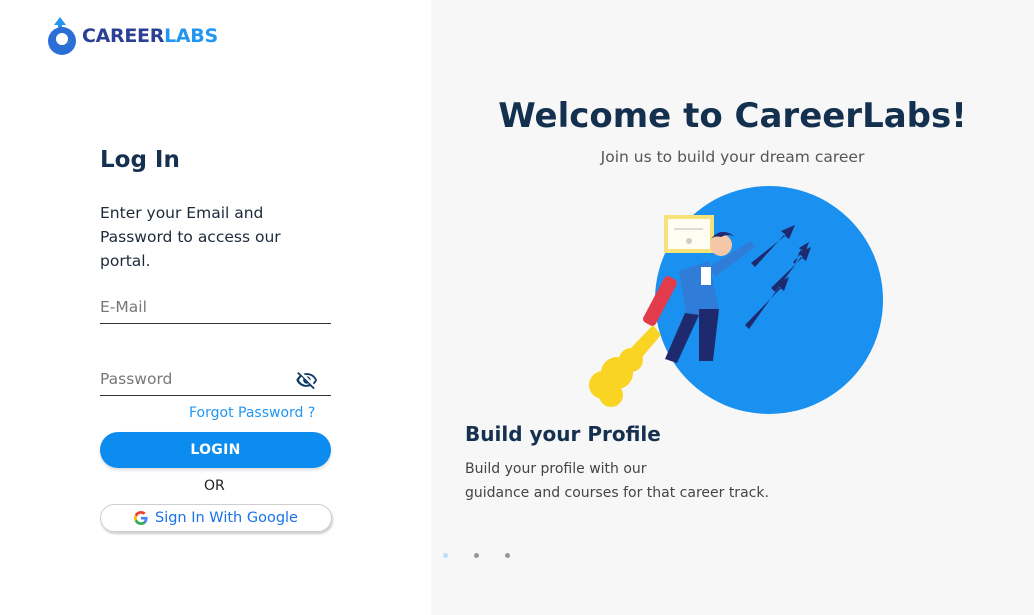 This screenshot has height=615, width=1034. I want to click on rocket-drop-logo-icon, so click(62, 36).